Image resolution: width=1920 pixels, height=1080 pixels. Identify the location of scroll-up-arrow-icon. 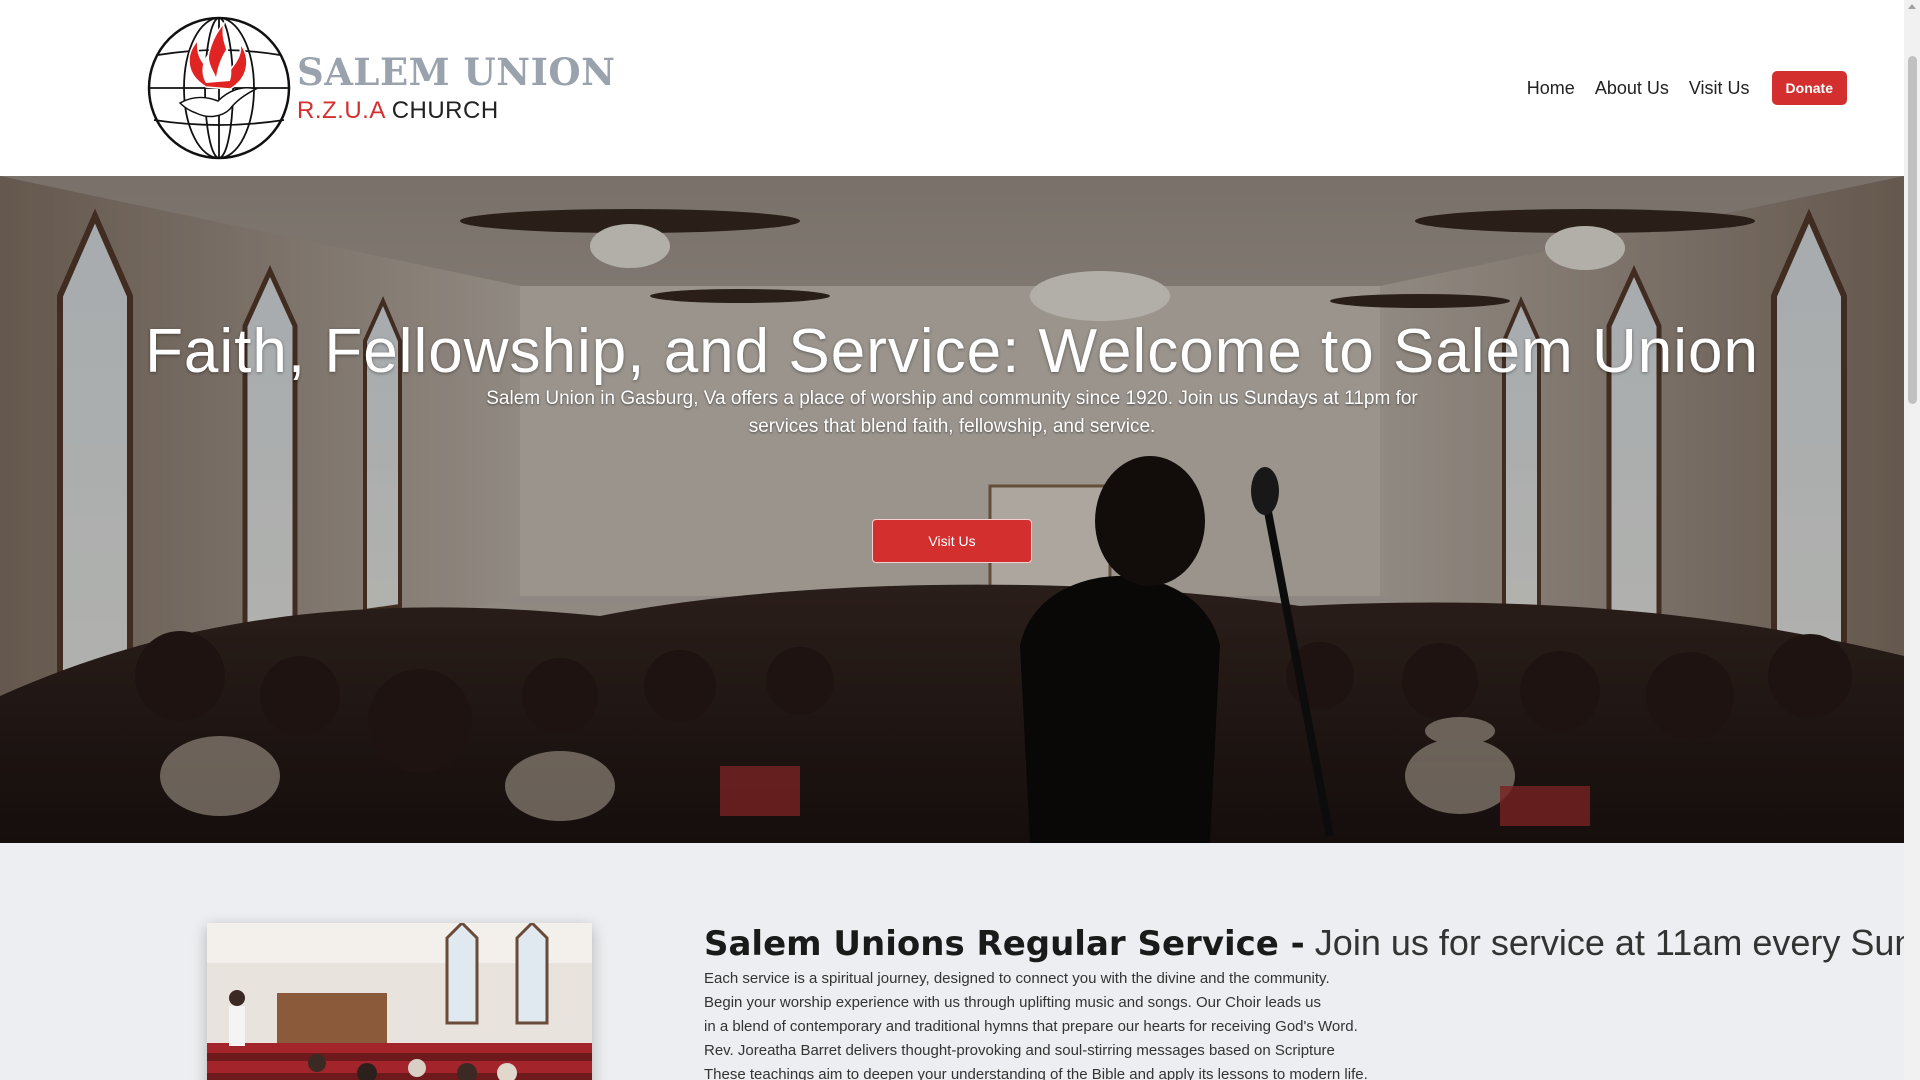
(1912, 6).